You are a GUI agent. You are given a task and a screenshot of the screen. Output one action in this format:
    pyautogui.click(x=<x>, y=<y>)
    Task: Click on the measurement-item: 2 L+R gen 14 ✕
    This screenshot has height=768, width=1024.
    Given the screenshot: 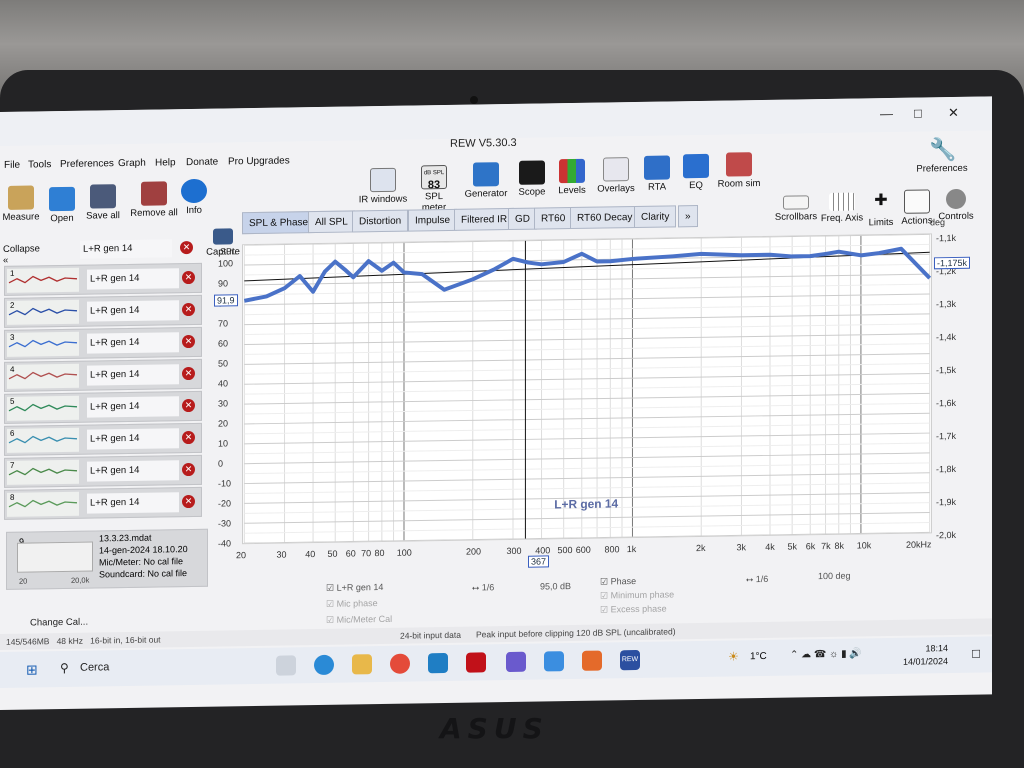 What is the action you would take?
    pyautogui.click(x=103, y=311)
    